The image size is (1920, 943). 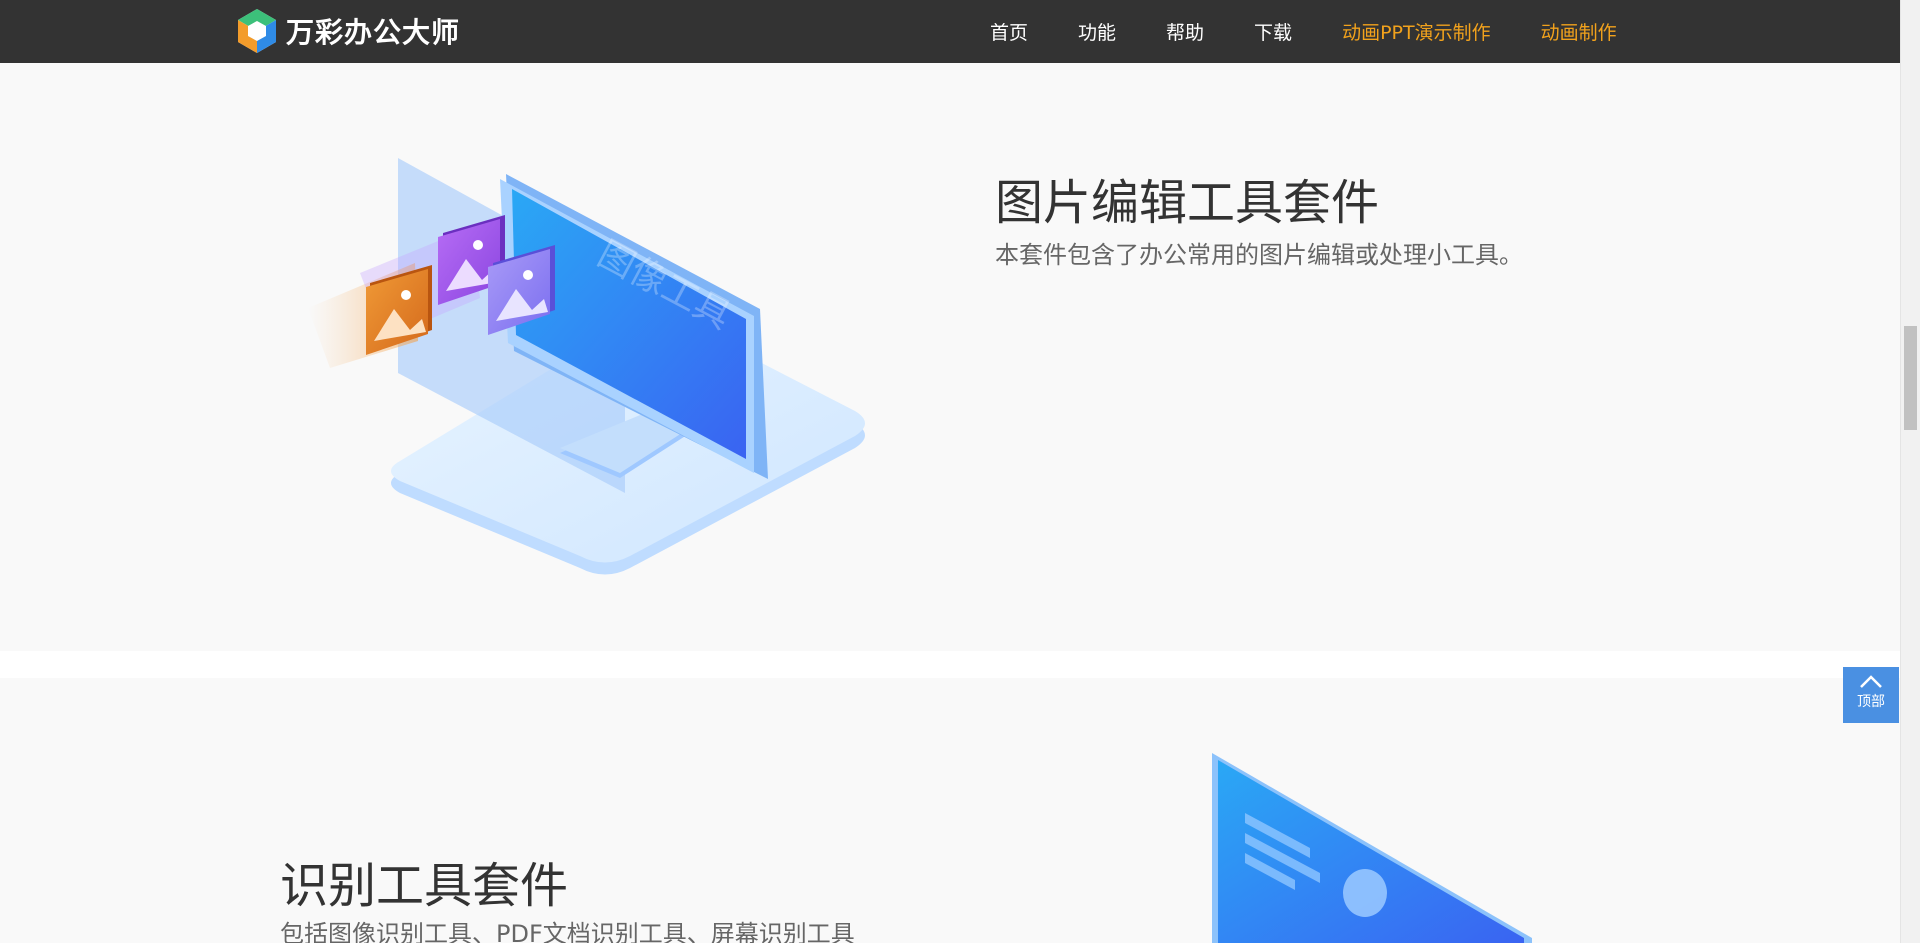 I want to click on nav-help: 帮助, so click(x=1185, y=31).